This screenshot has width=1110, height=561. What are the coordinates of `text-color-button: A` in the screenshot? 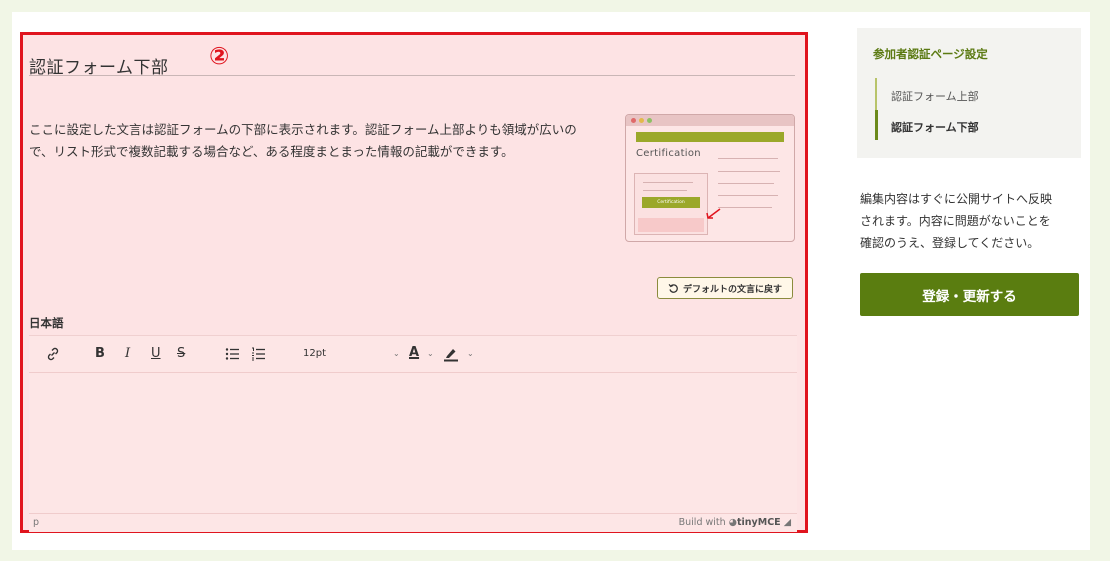 It's located at (414, 353).